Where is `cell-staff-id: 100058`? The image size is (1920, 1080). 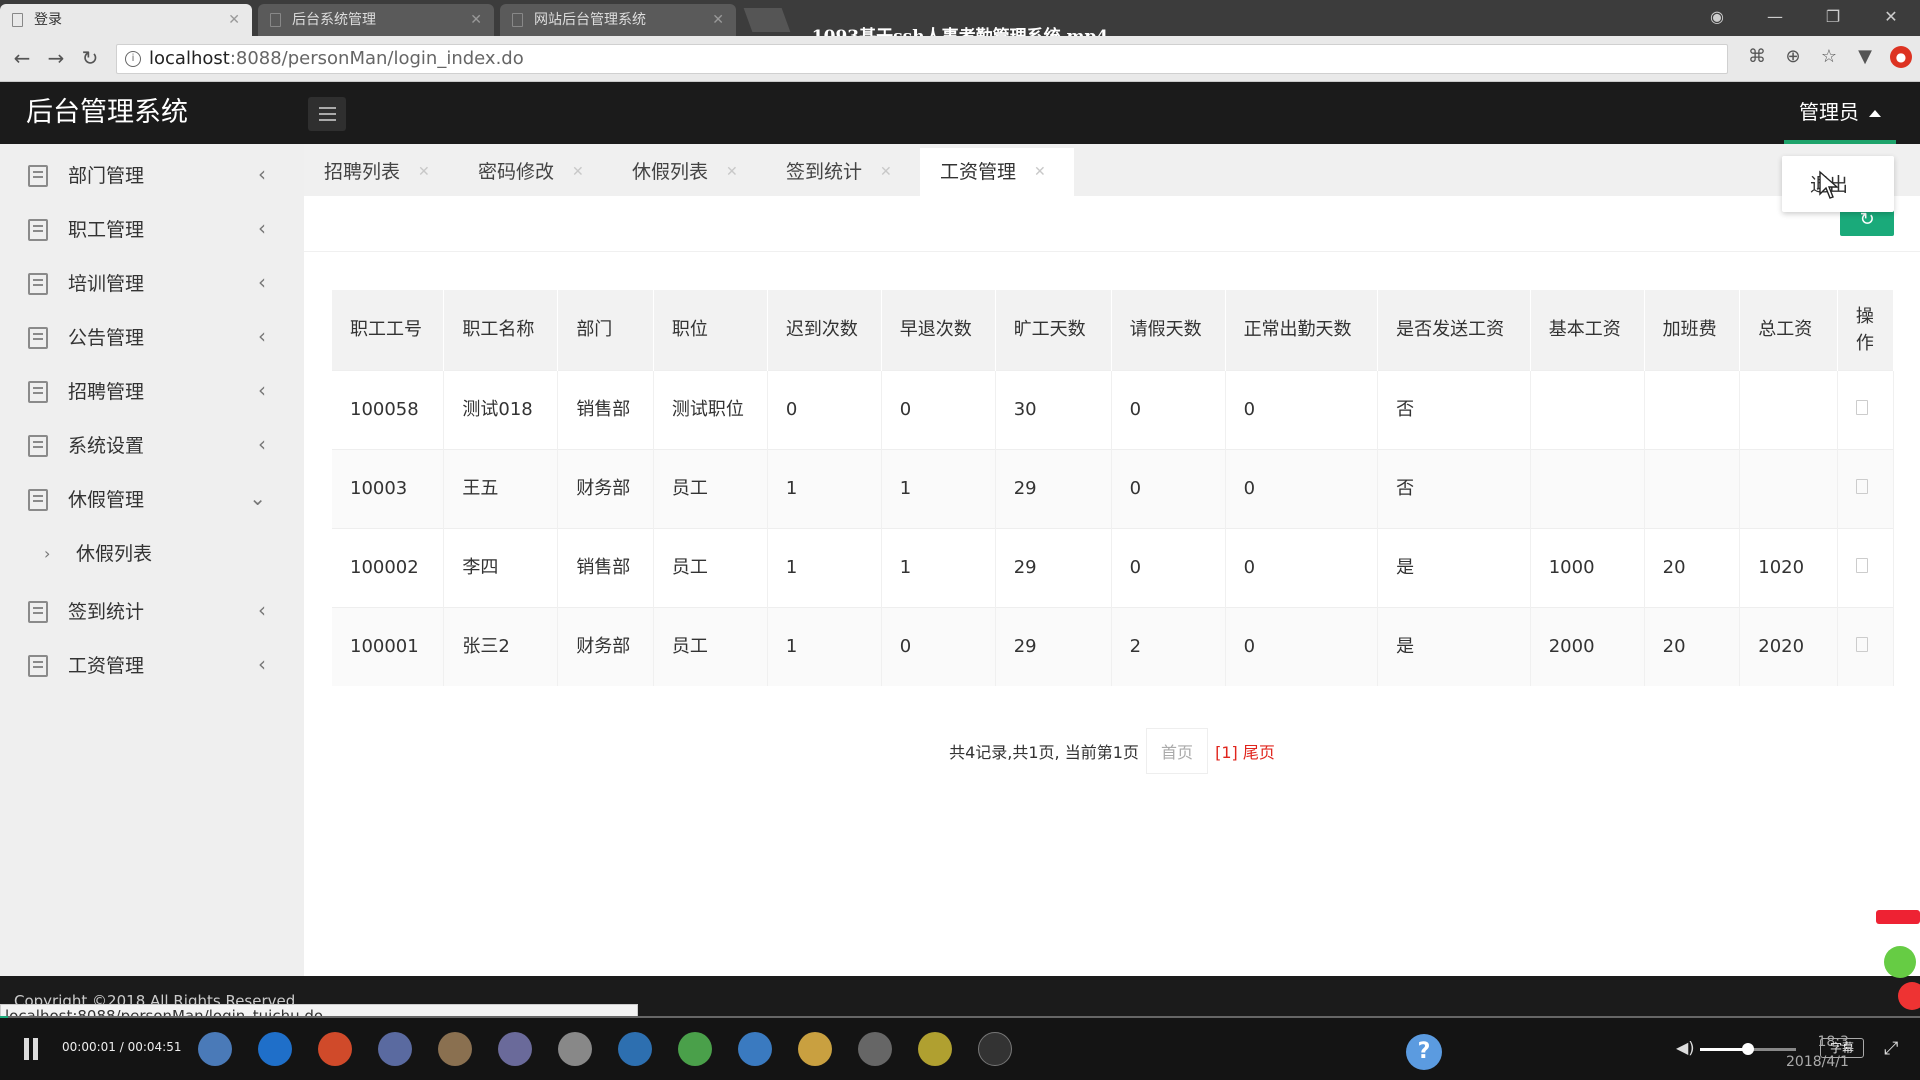 cell-staff-id: 100058 is located at coordinates (388, 409).